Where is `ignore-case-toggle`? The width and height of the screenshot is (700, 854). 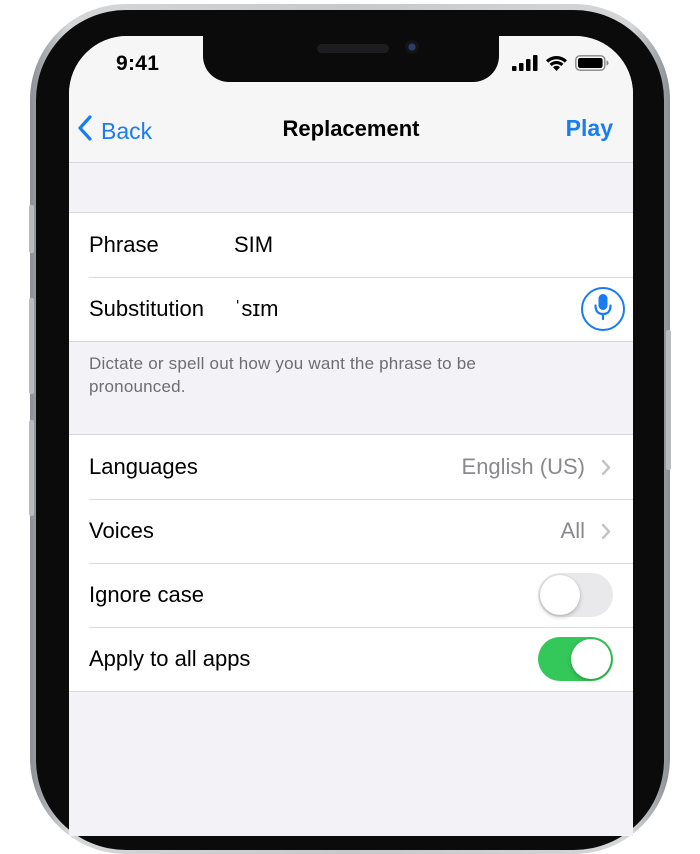
ignore-case-toggle is located at coordinates (575, 595).